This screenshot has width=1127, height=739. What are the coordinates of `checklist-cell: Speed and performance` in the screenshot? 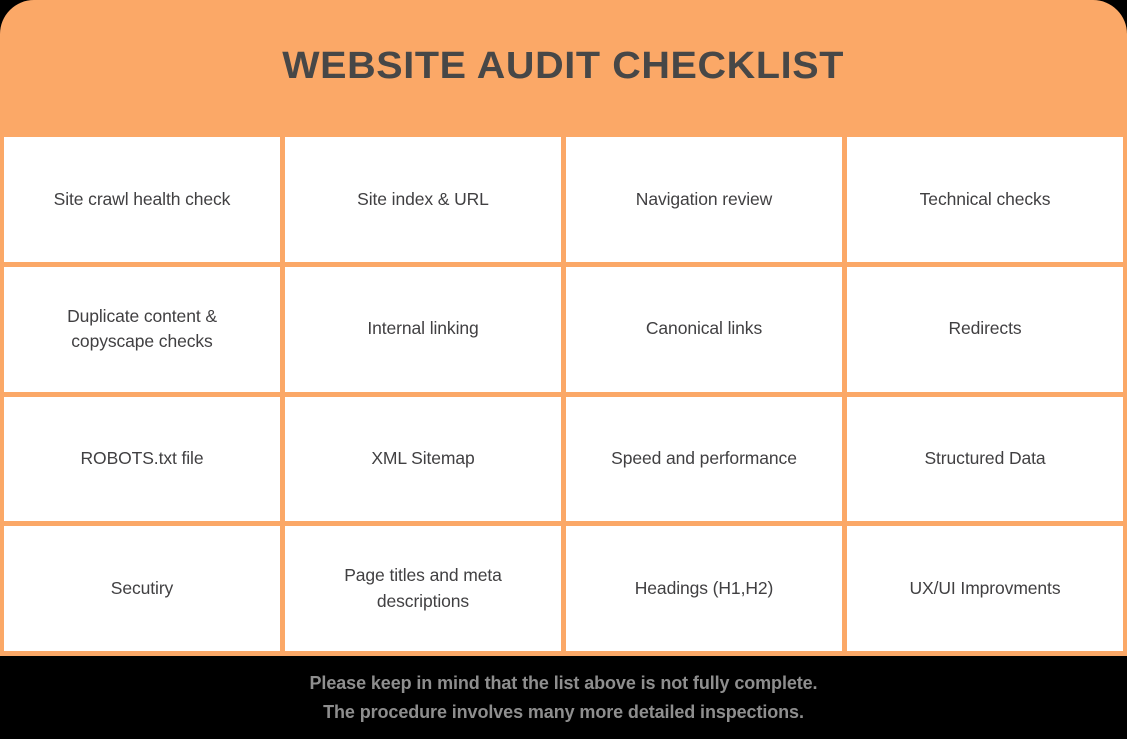 It's located at (704, 459).